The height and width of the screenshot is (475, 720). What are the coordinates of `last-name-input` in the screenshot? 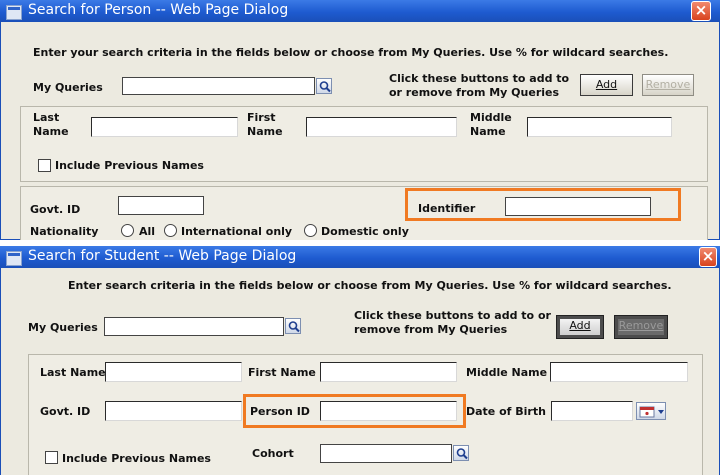 It's located at (164, 127).